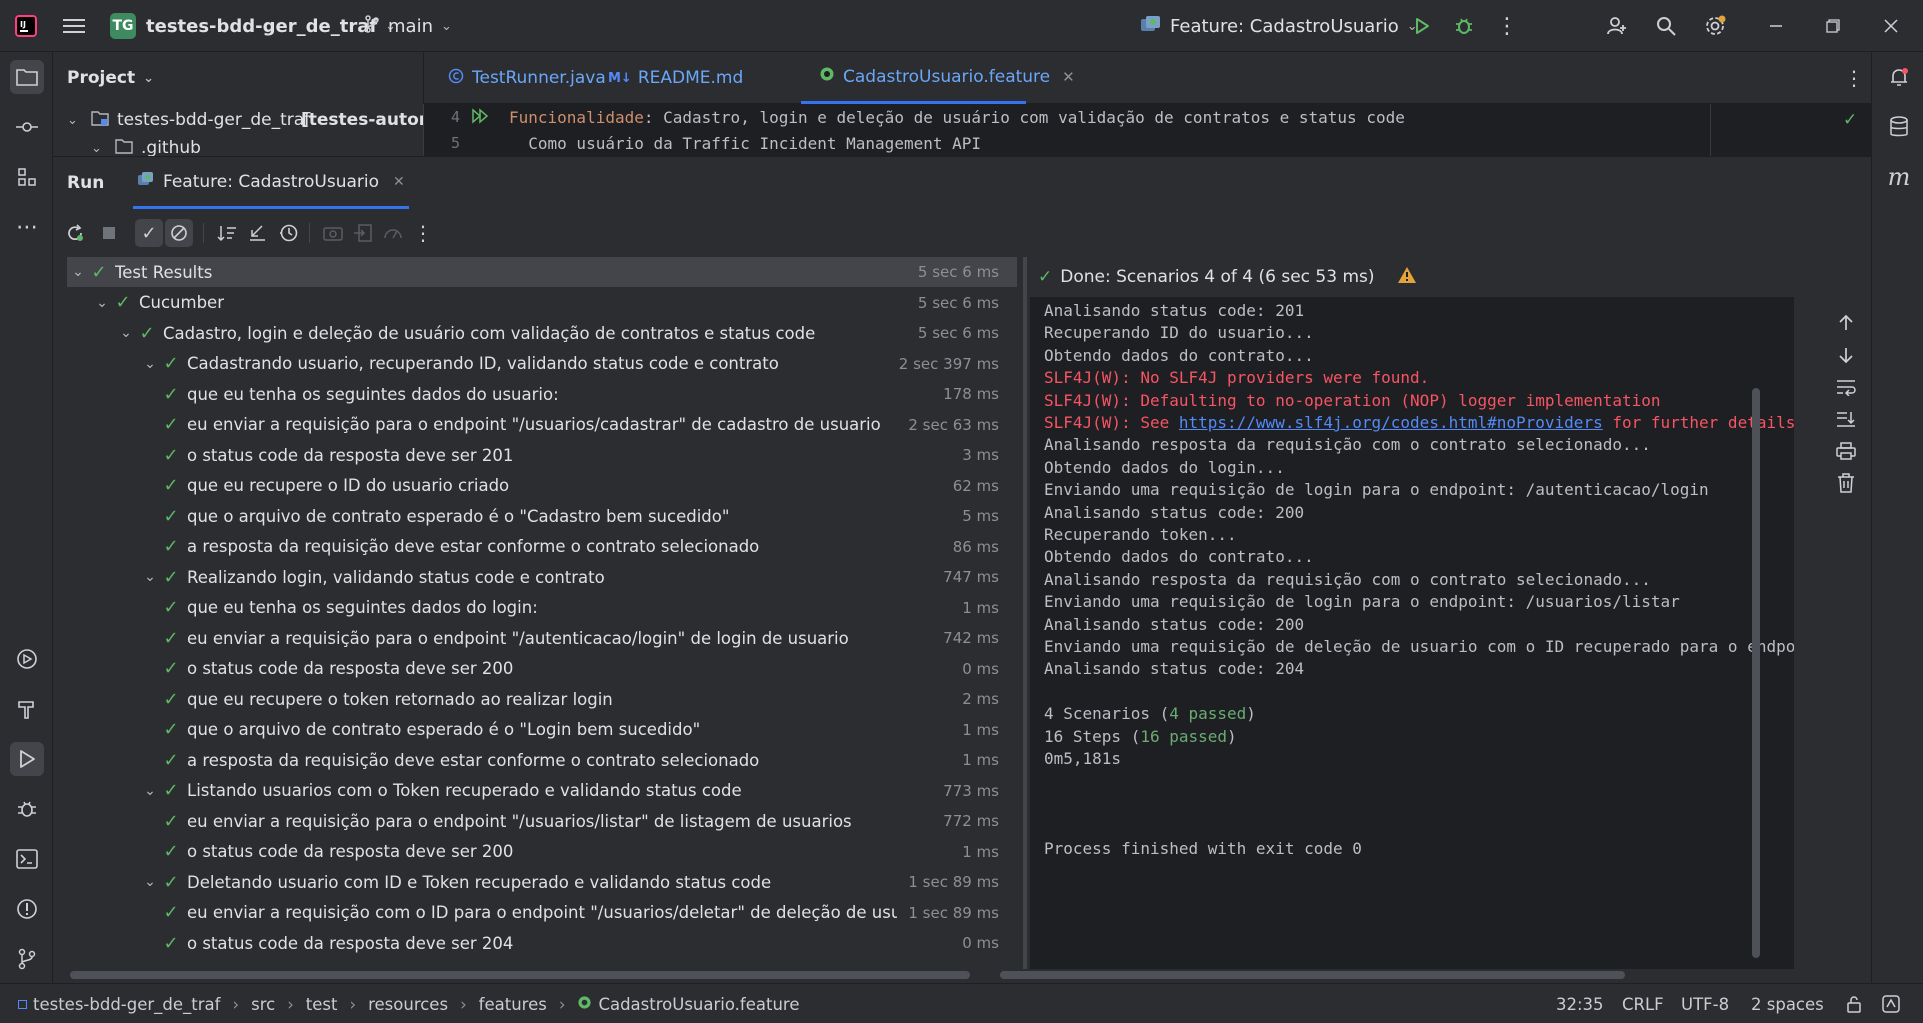 This screenshot has width=1923, height=1023. Describe the element at coordinates (1776, 26) in the screenshot. I see `minimize-window-icon` at that location.